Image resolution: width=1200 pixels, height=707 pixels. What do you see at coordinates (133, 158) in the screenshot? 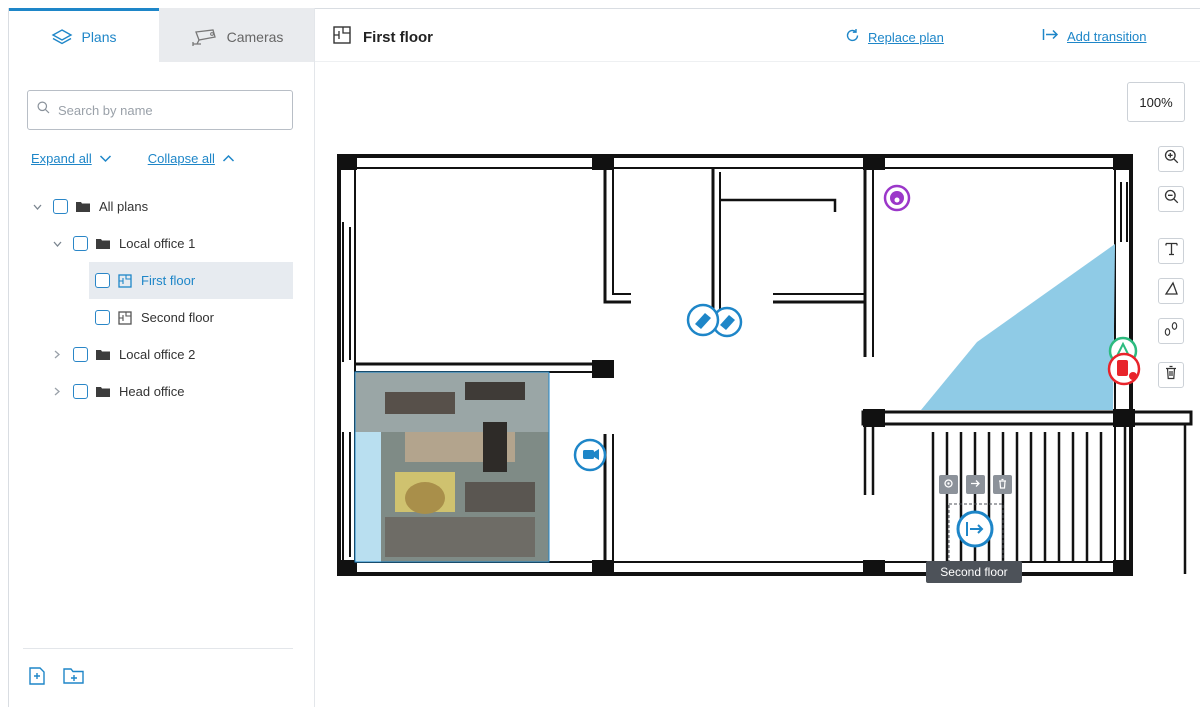
I see `expand-collapse-row: Expand all Collapse all` at bounding box center [133, 158].